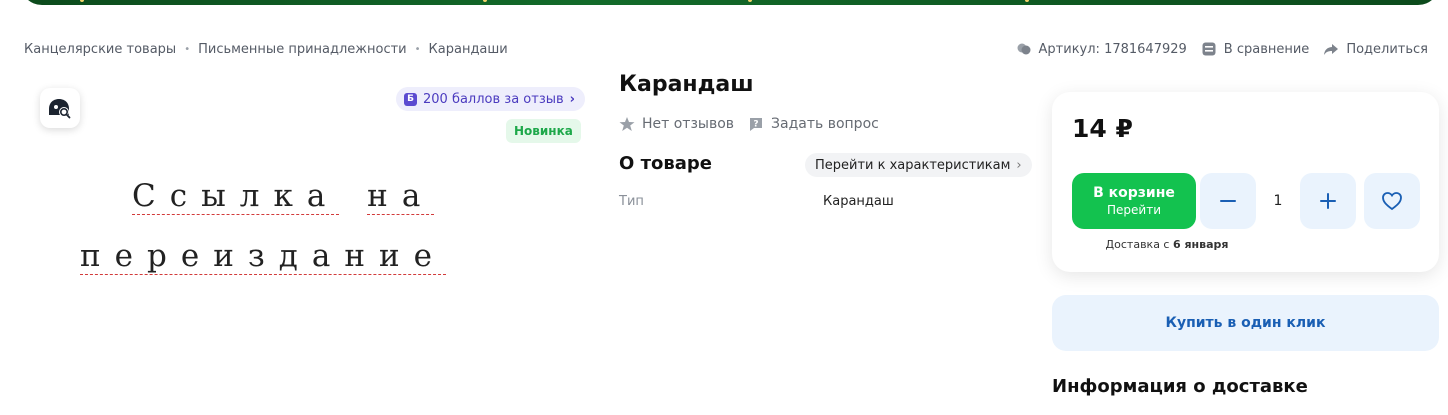 The height and width of the screenshot is (415, 1448). I want to click on placeholder-line-1: Ссылка на, so click(283, 196).